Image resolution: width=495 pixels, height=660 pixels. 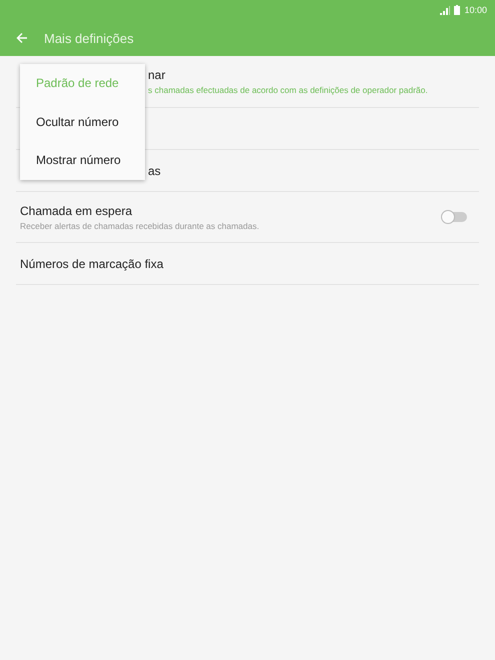 What do you see at coordinates (445, 10) in the screenshot?
I see `signal-icon` at bounding box center [445, 10].